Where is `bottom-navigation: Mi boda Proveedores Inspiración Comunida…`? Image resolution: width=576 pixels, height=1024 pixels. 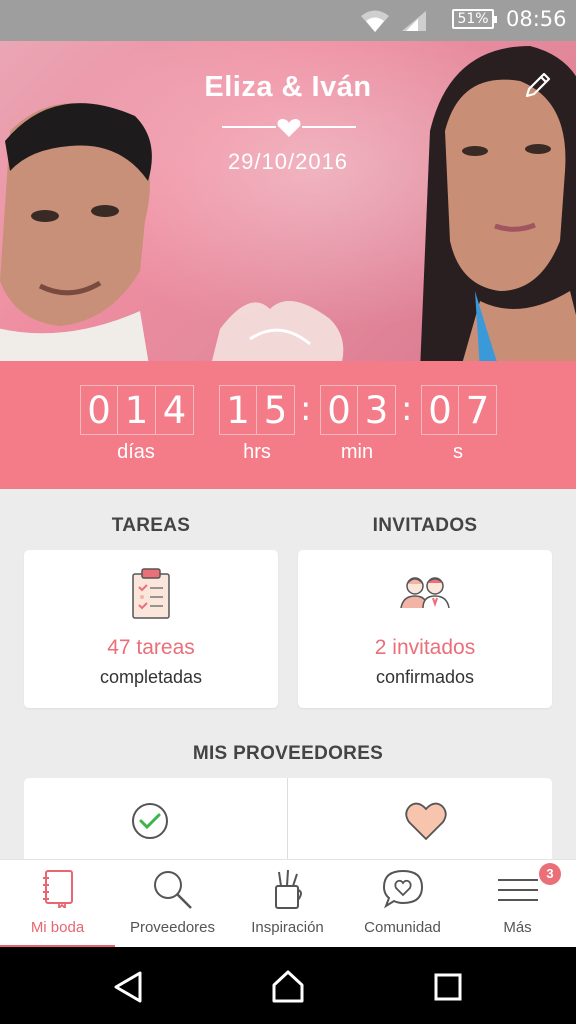
bottom-navigation: Mi boda Proveedores Inspiración Comunida… is located at coordinates (288, 903).